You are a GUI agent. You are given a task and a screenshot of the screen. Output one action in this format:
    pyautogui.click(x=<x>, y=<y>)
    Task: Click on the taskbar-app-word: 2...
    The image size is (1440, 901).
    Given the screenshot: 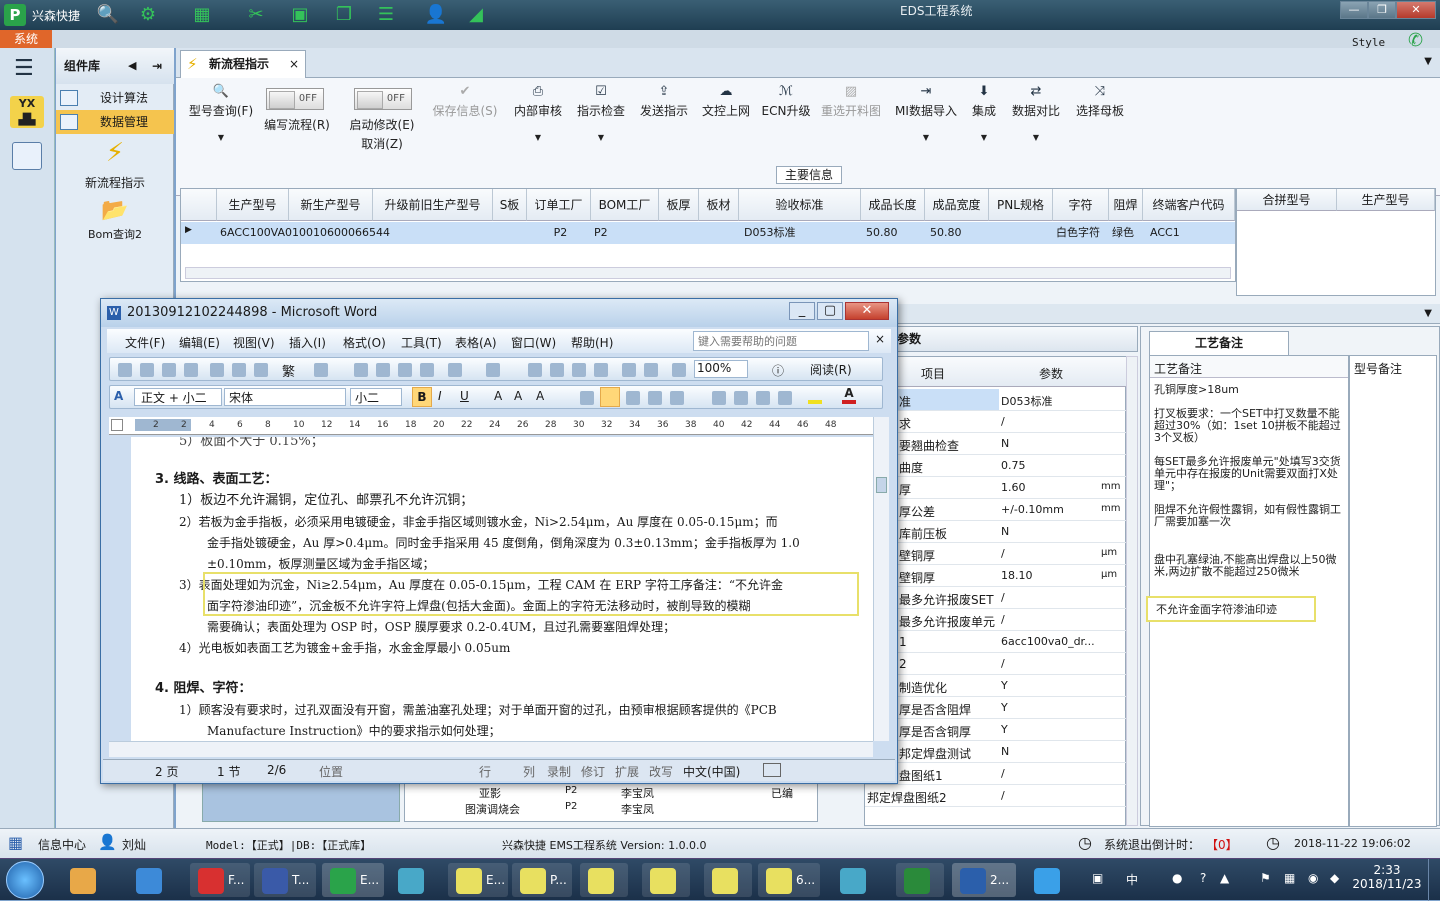 What is the action you would take?
    pyautogui.click(x=984, y=880)
    